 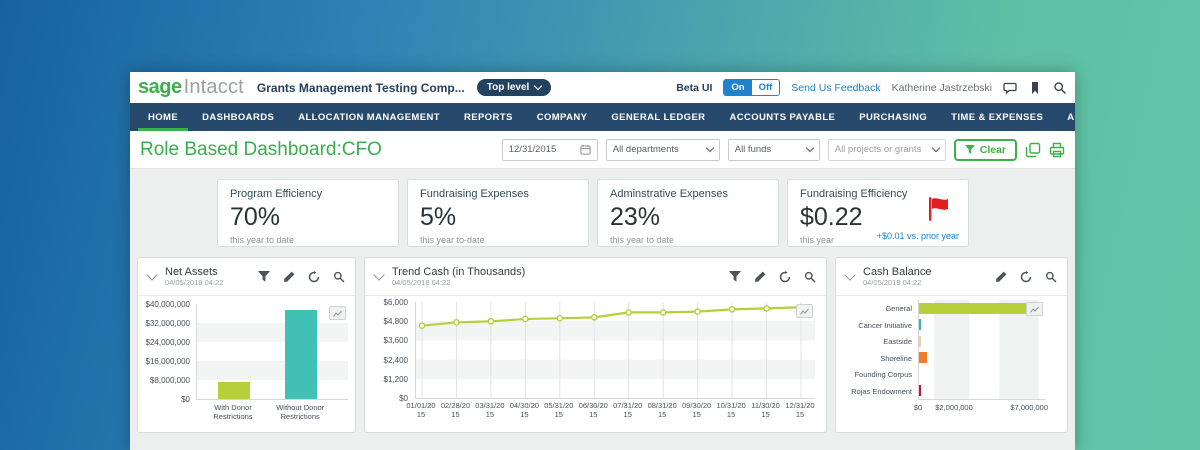 What do you see at coordinates (163, 117) in the screenshot?
I see `nav-item-home: HOME` at bounding box center [163, 117].